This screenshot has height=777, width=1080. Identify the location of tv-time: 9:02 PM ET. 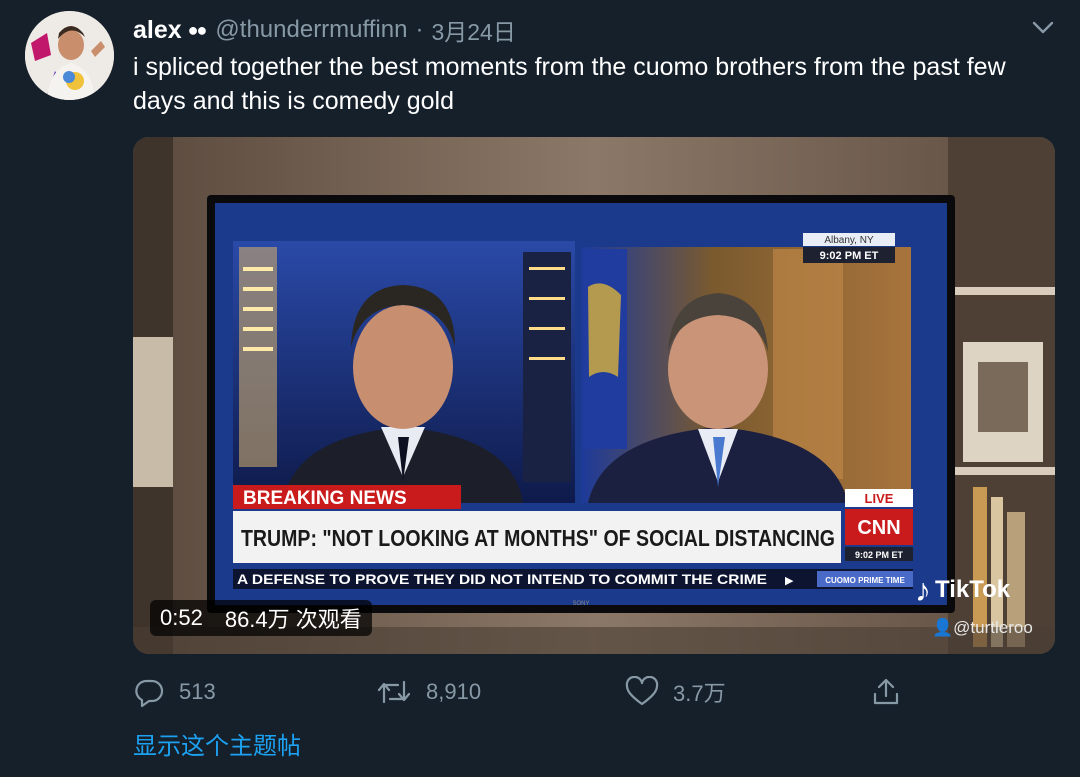
(849, 256).